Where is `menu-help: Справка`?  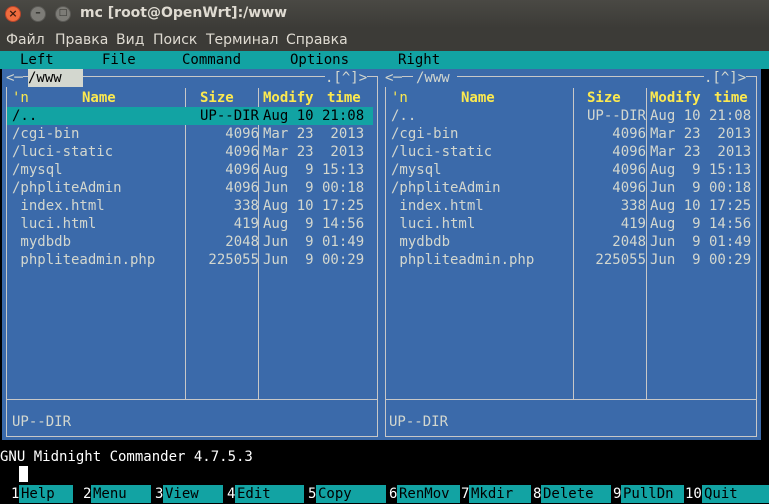 menu-help: Справка is located at coordinates (317, 40).